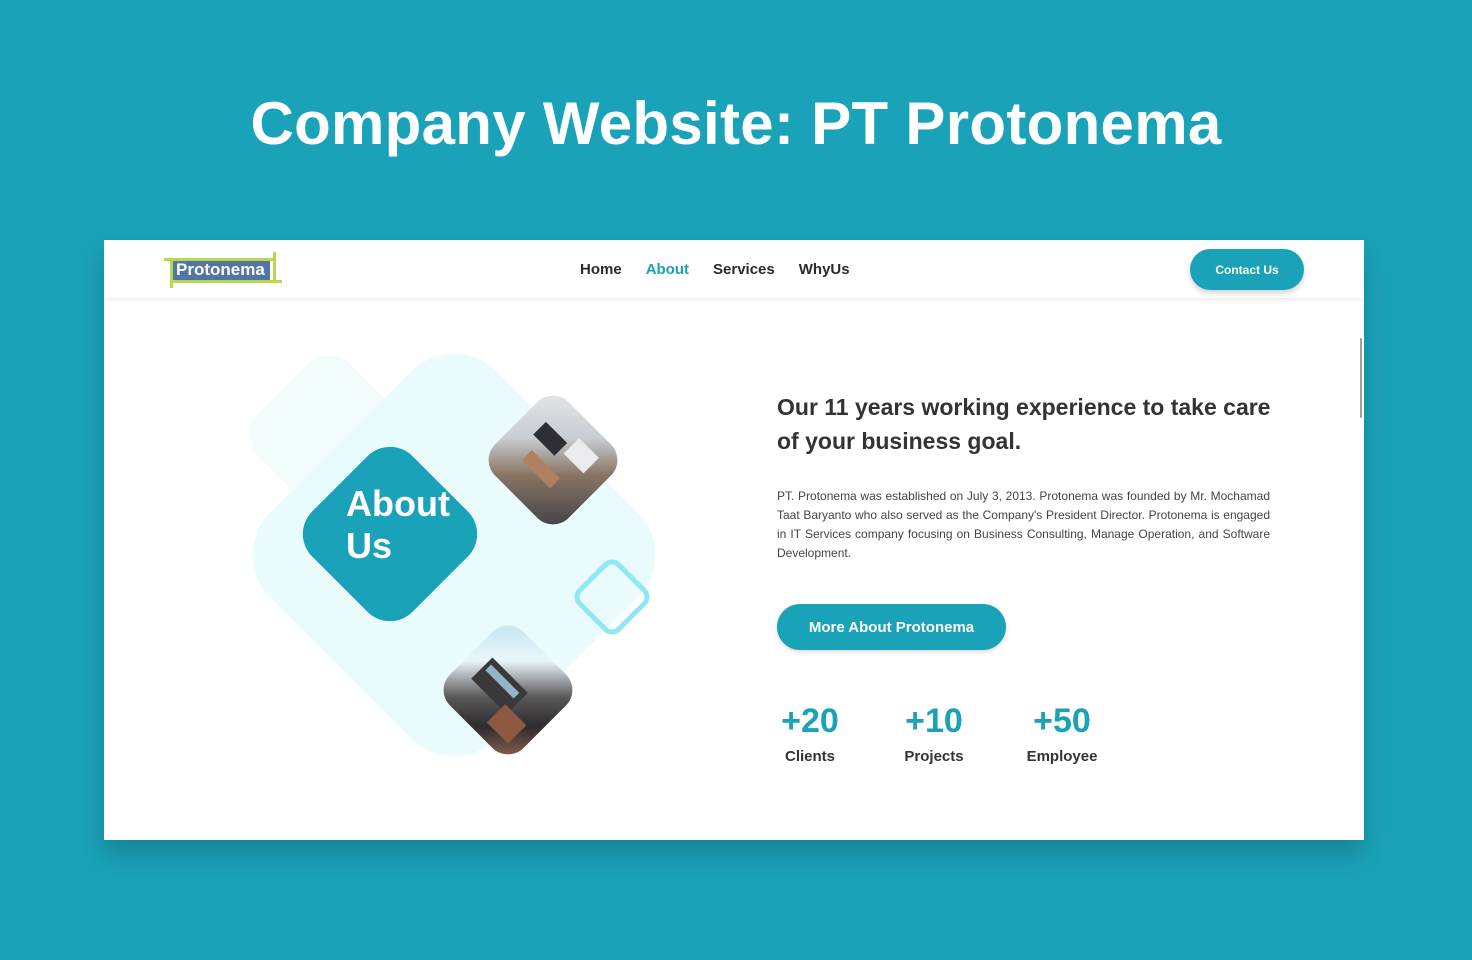 The height and width of the screenshot is (960, 1472). Describe the element at coordinates (1247, 269) in the screenshot. I see `contact-us-button: Contact Us` at that location.